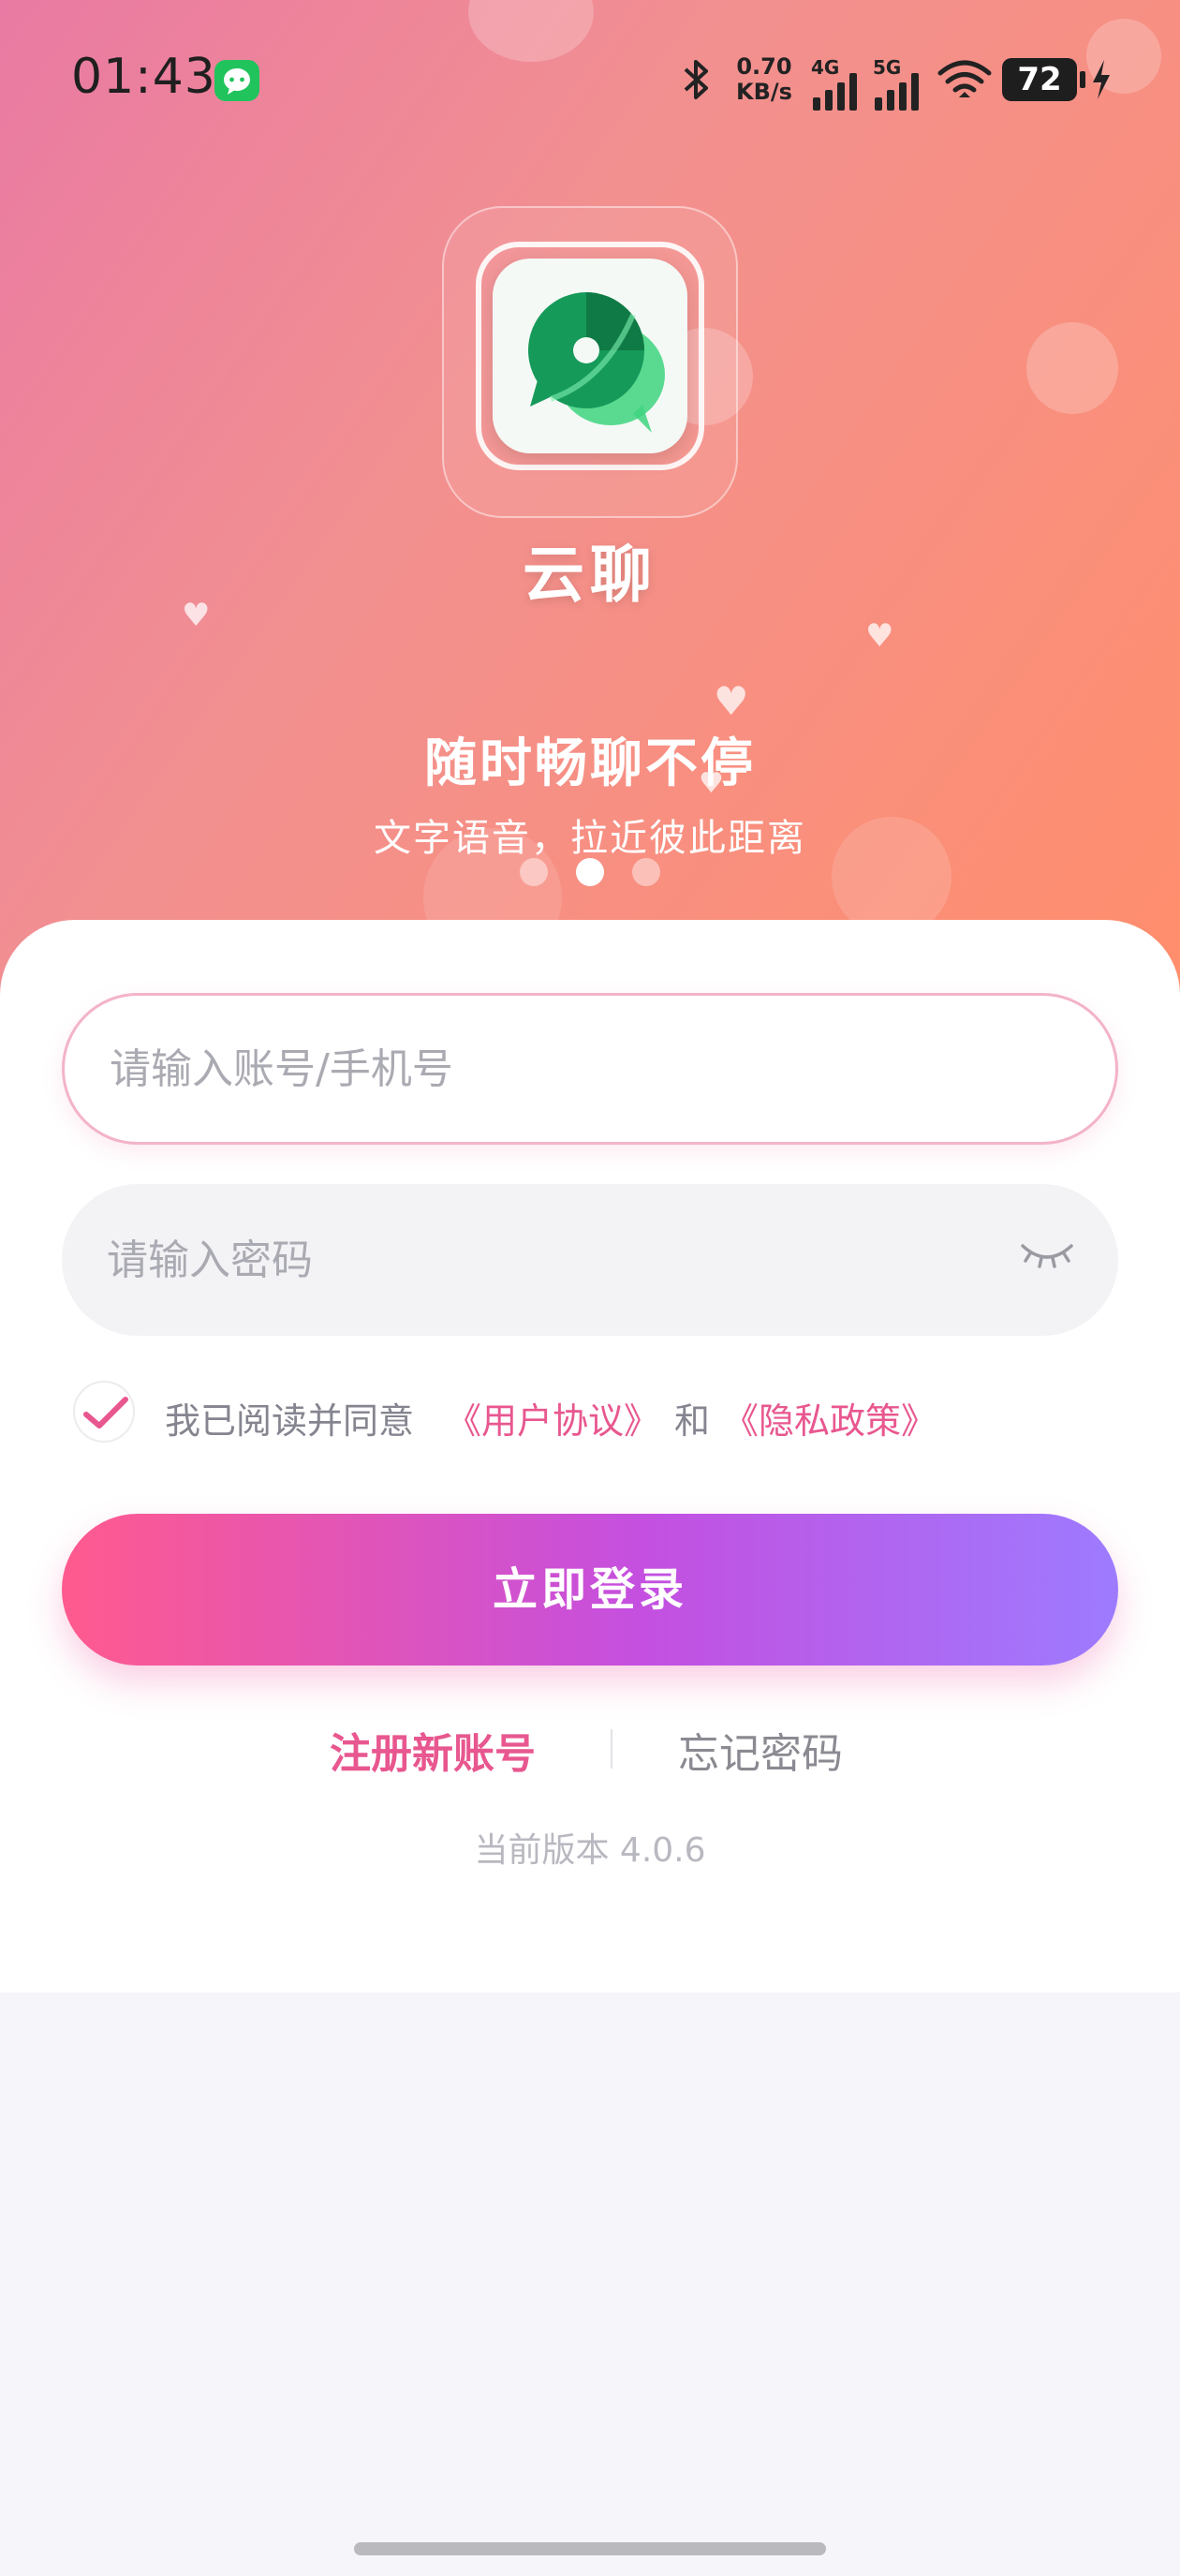 This screenshot has height=2576, width=1180. What do you see at coordinates (590, 575) in the screenshot?
I see `app-name: 云聊` at bounding box center [590, 575].